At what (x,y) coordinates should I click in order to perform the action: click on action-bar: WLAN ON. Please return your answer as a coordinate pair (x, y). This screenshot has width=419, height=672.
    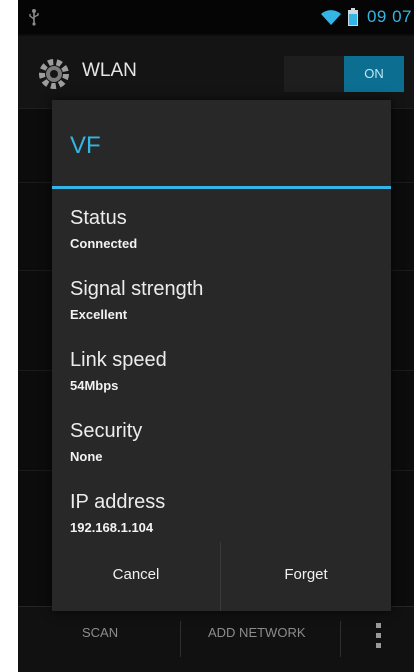
    Looking at the image, I should click on (216, 72).